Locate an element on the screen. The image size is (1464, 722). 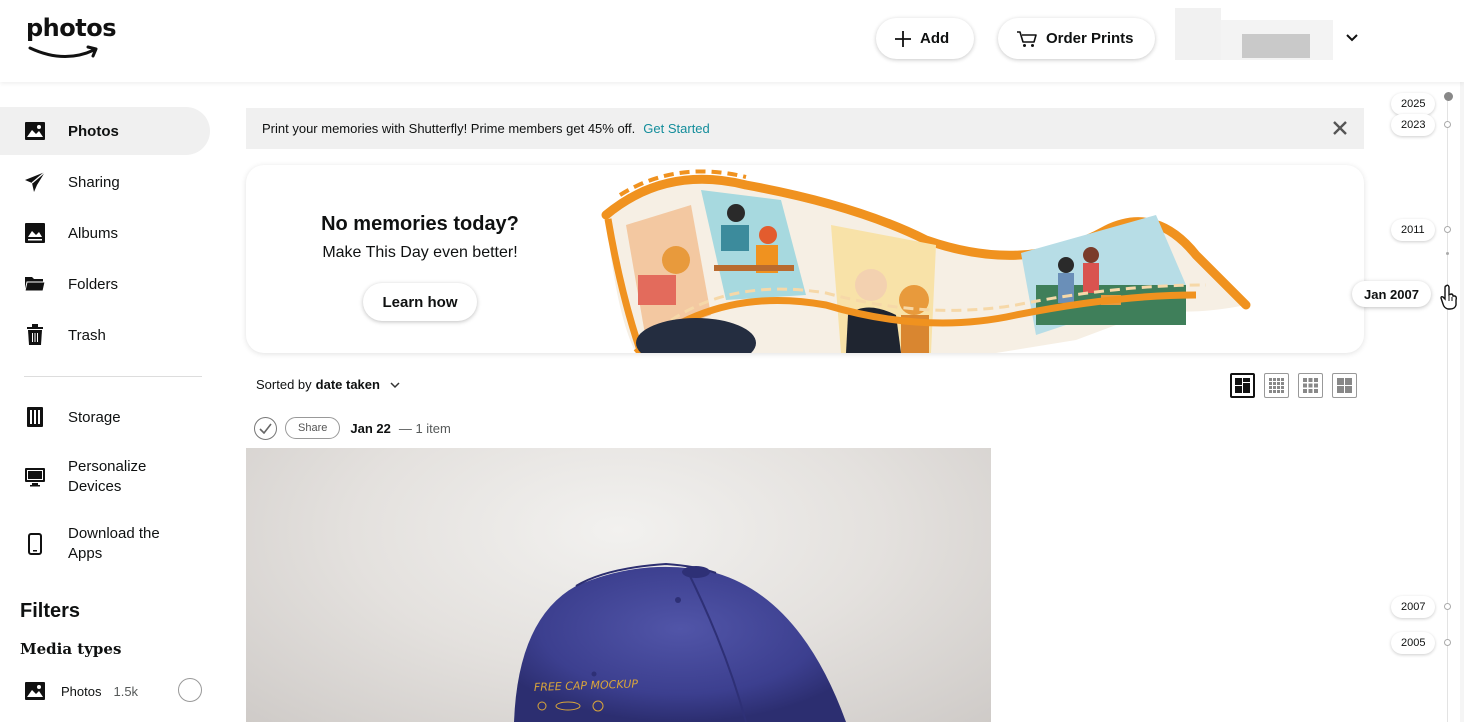
sidebar-item-label: Download the Apps is located at coordinates (114, 543).